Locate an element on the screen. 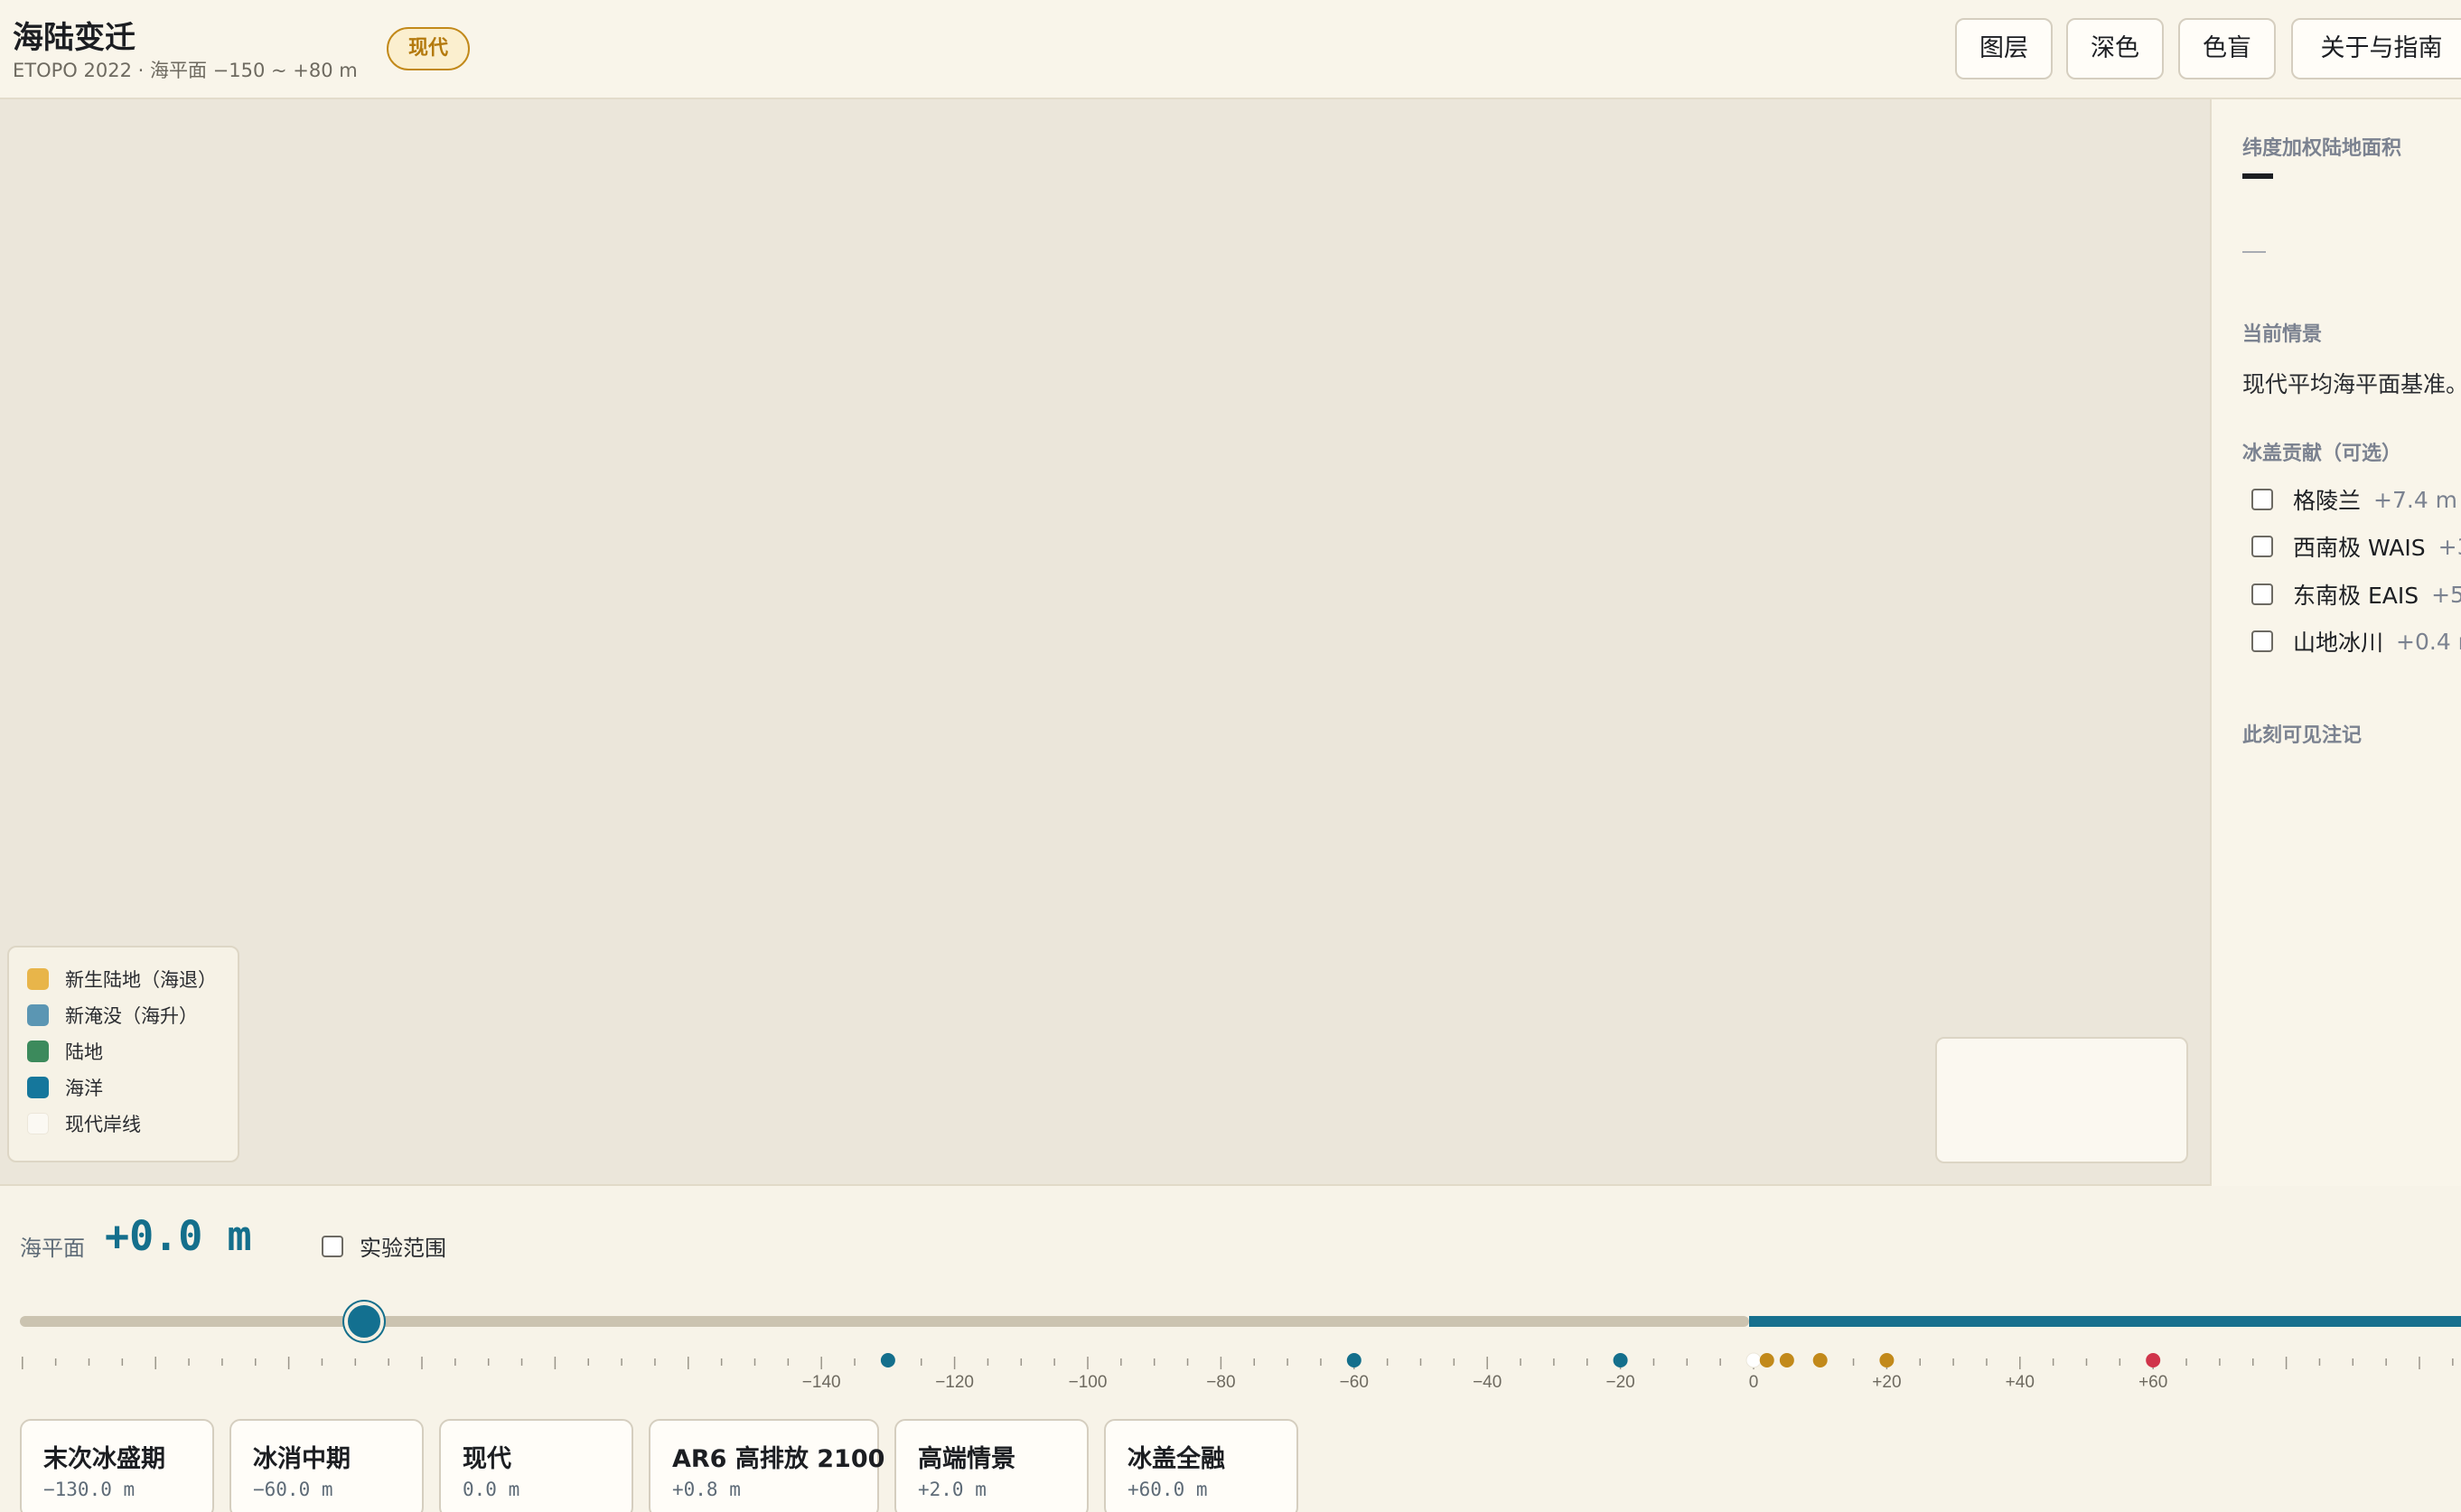 The width and height of the screenshot is (2461, 1512). ice-heading: 冰盖贡献（可选） is located at coordinates (2322, 454).